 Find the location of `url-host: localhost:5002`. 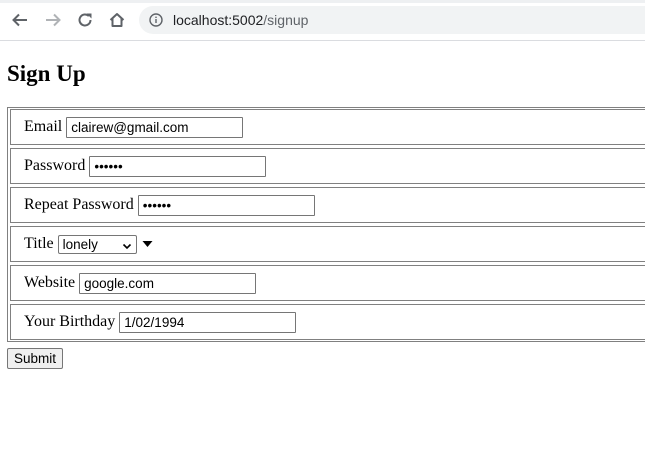

url-host: localhost:5002 is located at coordinates (218, 20).